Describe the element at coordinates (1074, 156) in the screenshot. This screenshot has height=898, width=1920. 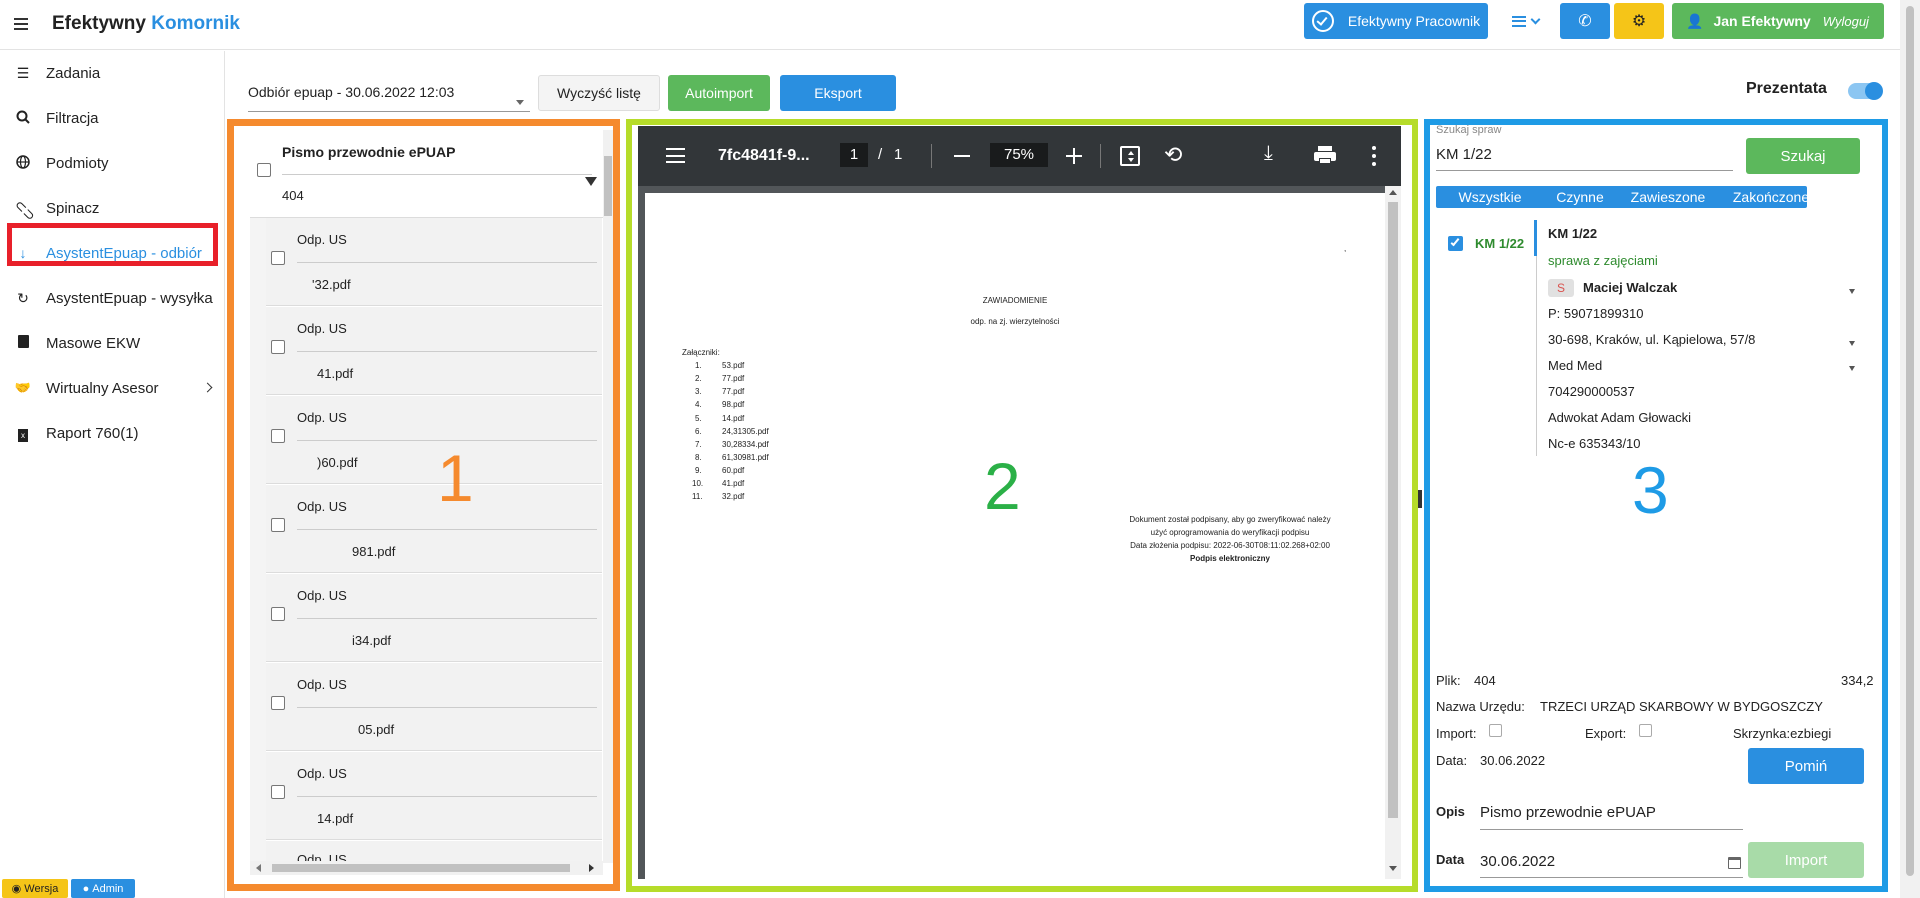
I see `zoom-in-icon` at that location.